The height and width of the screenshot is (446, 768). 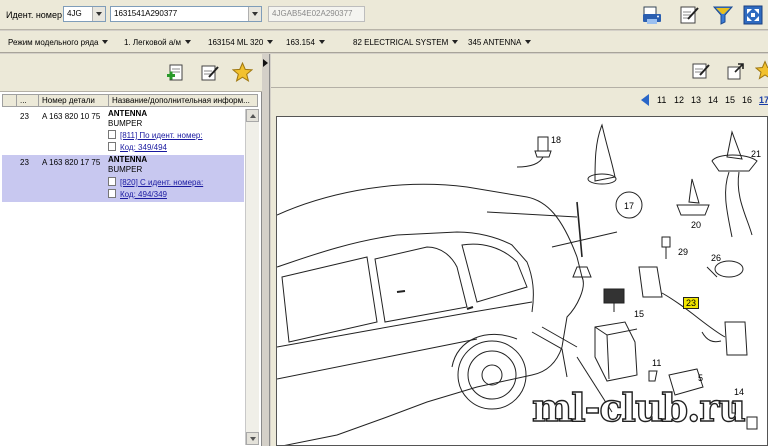 I want to click on row-link-code: Код: 349/494, so click(x=137, y=147).